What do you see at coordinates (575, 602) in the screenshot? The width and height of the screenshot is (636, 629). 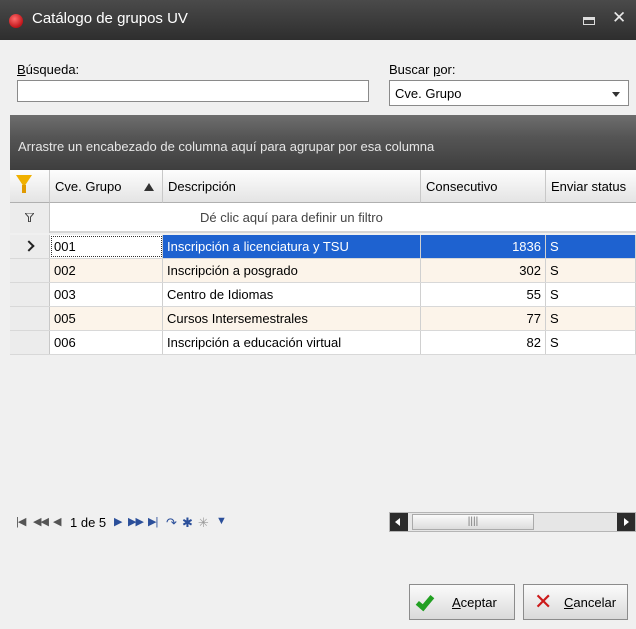 I see `cancel-button: ✕ Cancelar` at bounding box center [575, 602].